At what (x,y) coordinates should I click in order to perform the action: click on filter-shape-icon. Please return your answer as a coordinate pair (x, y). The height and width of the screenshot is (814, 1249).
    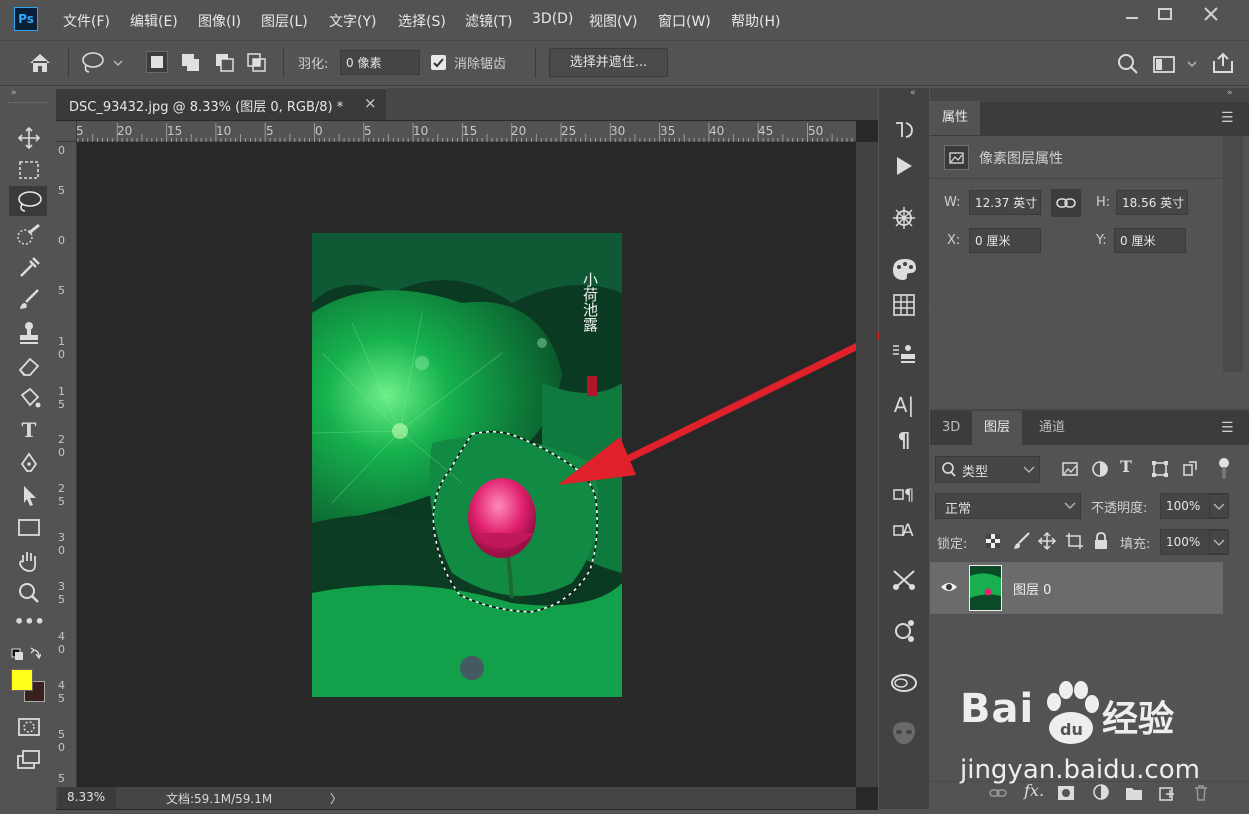
    Looking at the image, I should click on (1160, 469).